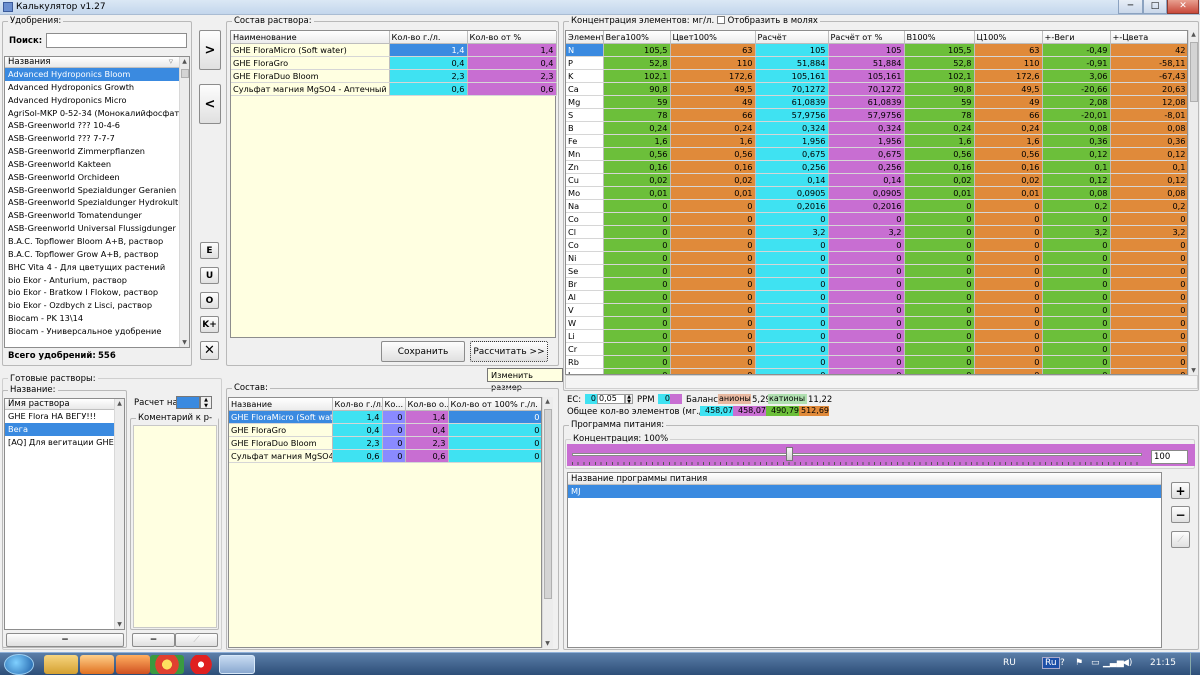 This screenshot has height=675, width=1200. What do you see at coordinates (866, 89) in the screenshot?
I see `conc-value: 70,1272` at bounding box center [866, 89].